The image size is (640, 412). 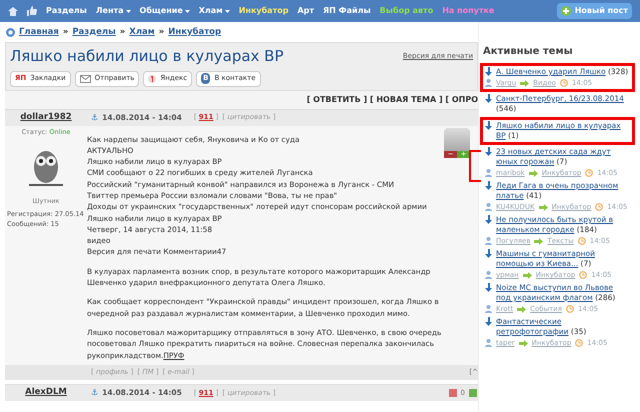 I want to click on sidebar-title: Активные темы, so click(x=528, y=52).